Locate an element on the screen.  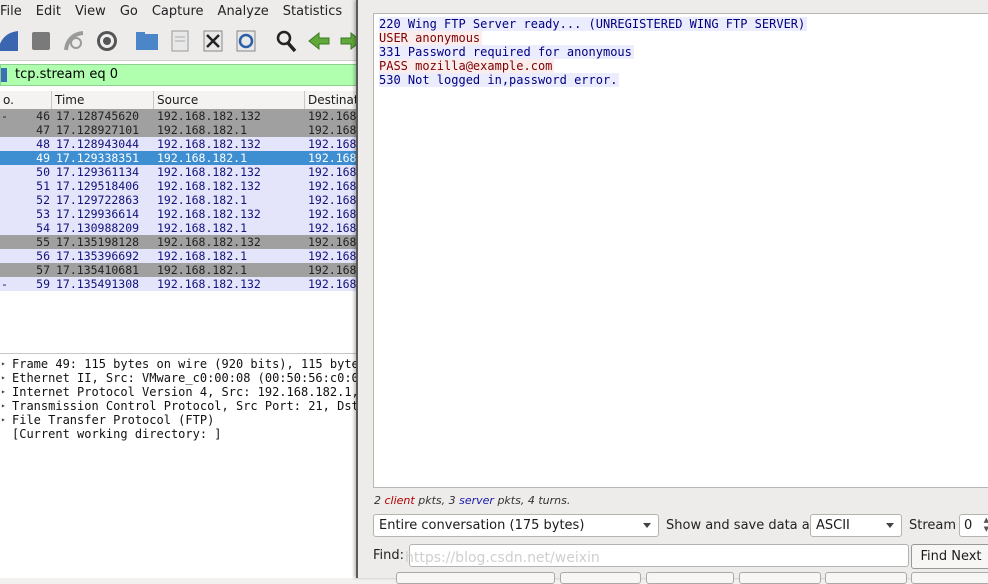
back-button is located at coordinates (780, 578).